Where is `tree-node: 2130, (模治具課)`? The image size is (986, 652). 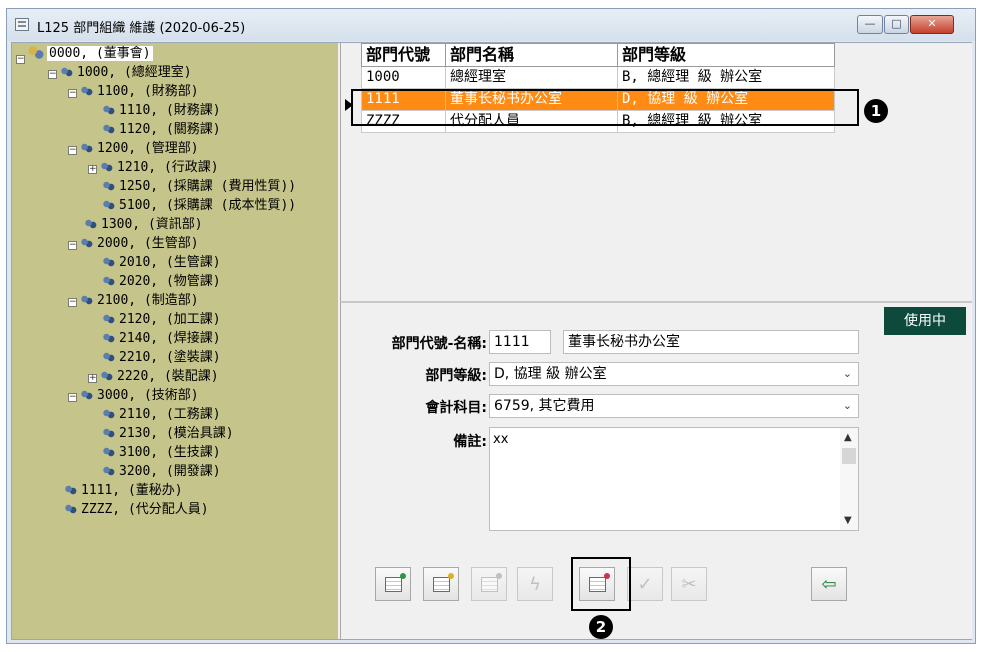 tree-node: 2130, (模治具課) is located at coordinates (168, 434).